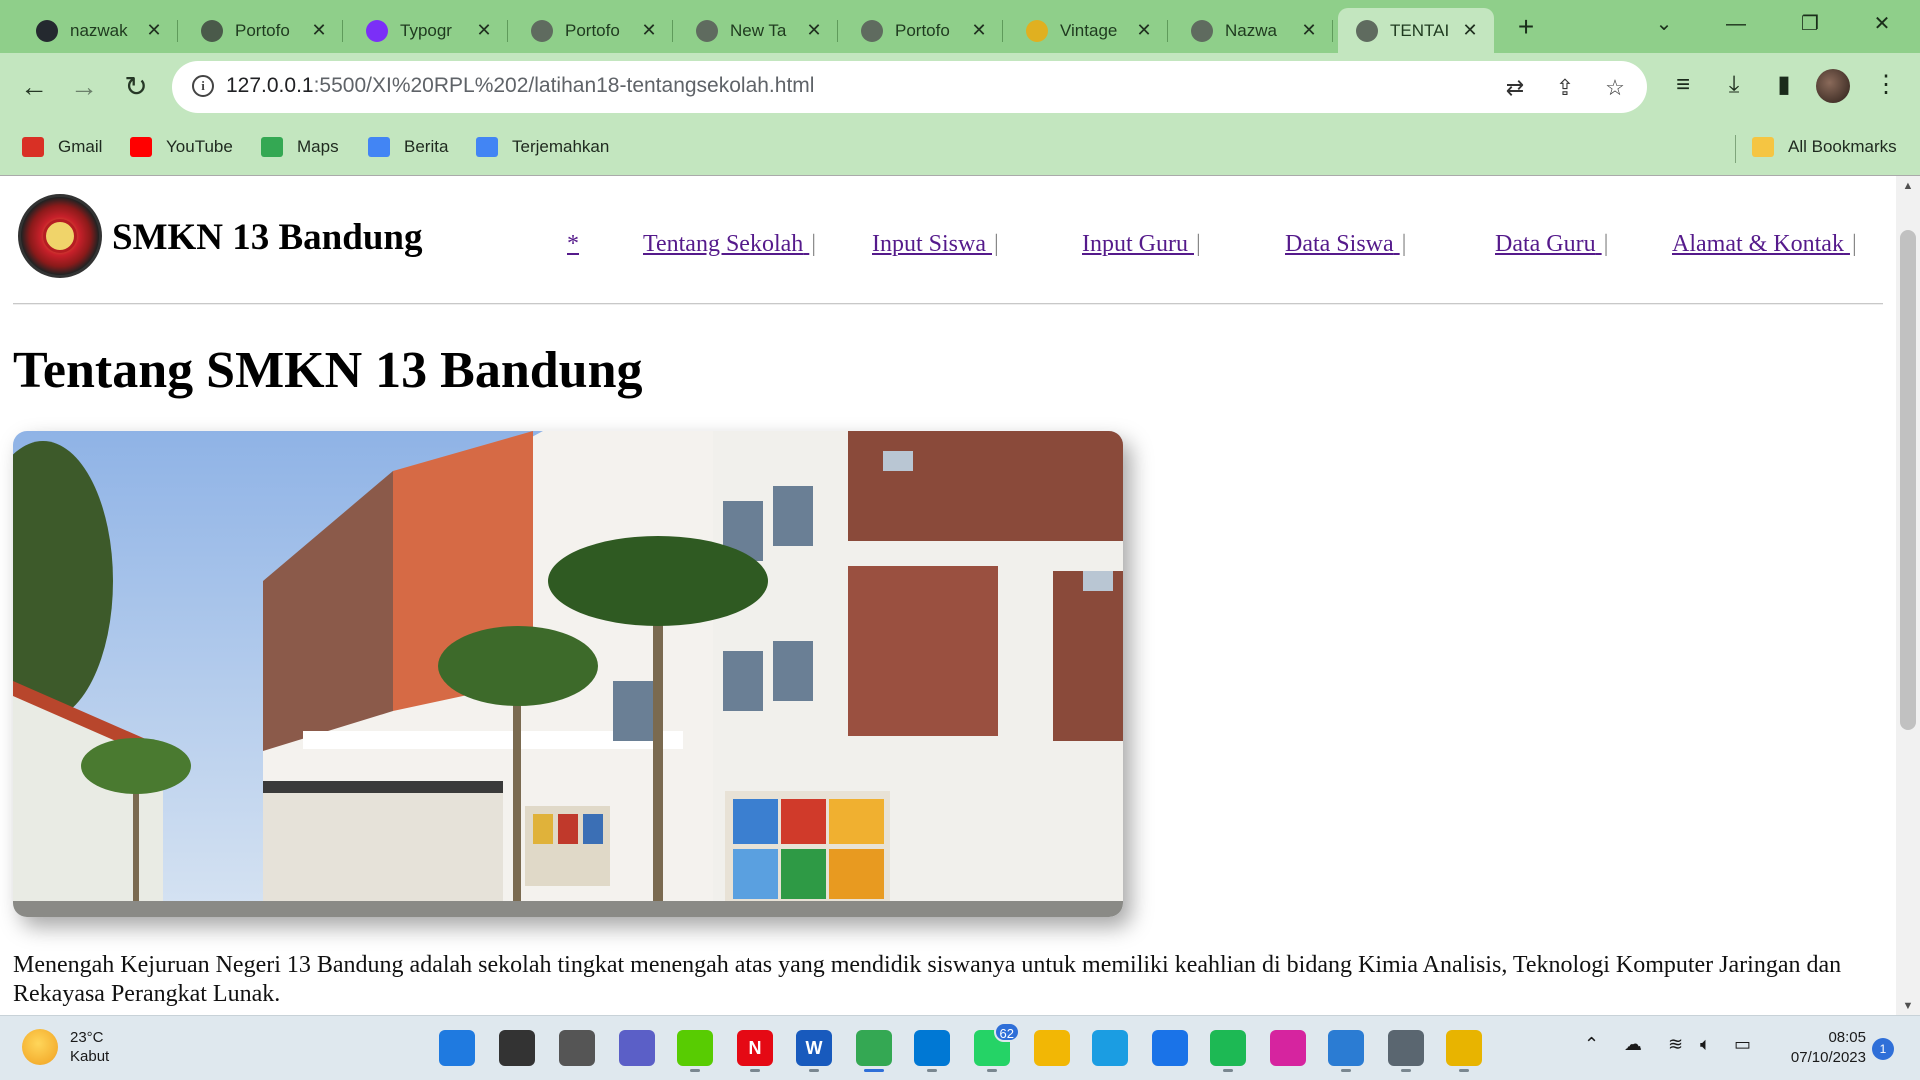  What do you see at coordinates (65, 1047) in the screenshot?
I see `weather-widget: 23°C Kabut` at bounding box center [65, 1047].